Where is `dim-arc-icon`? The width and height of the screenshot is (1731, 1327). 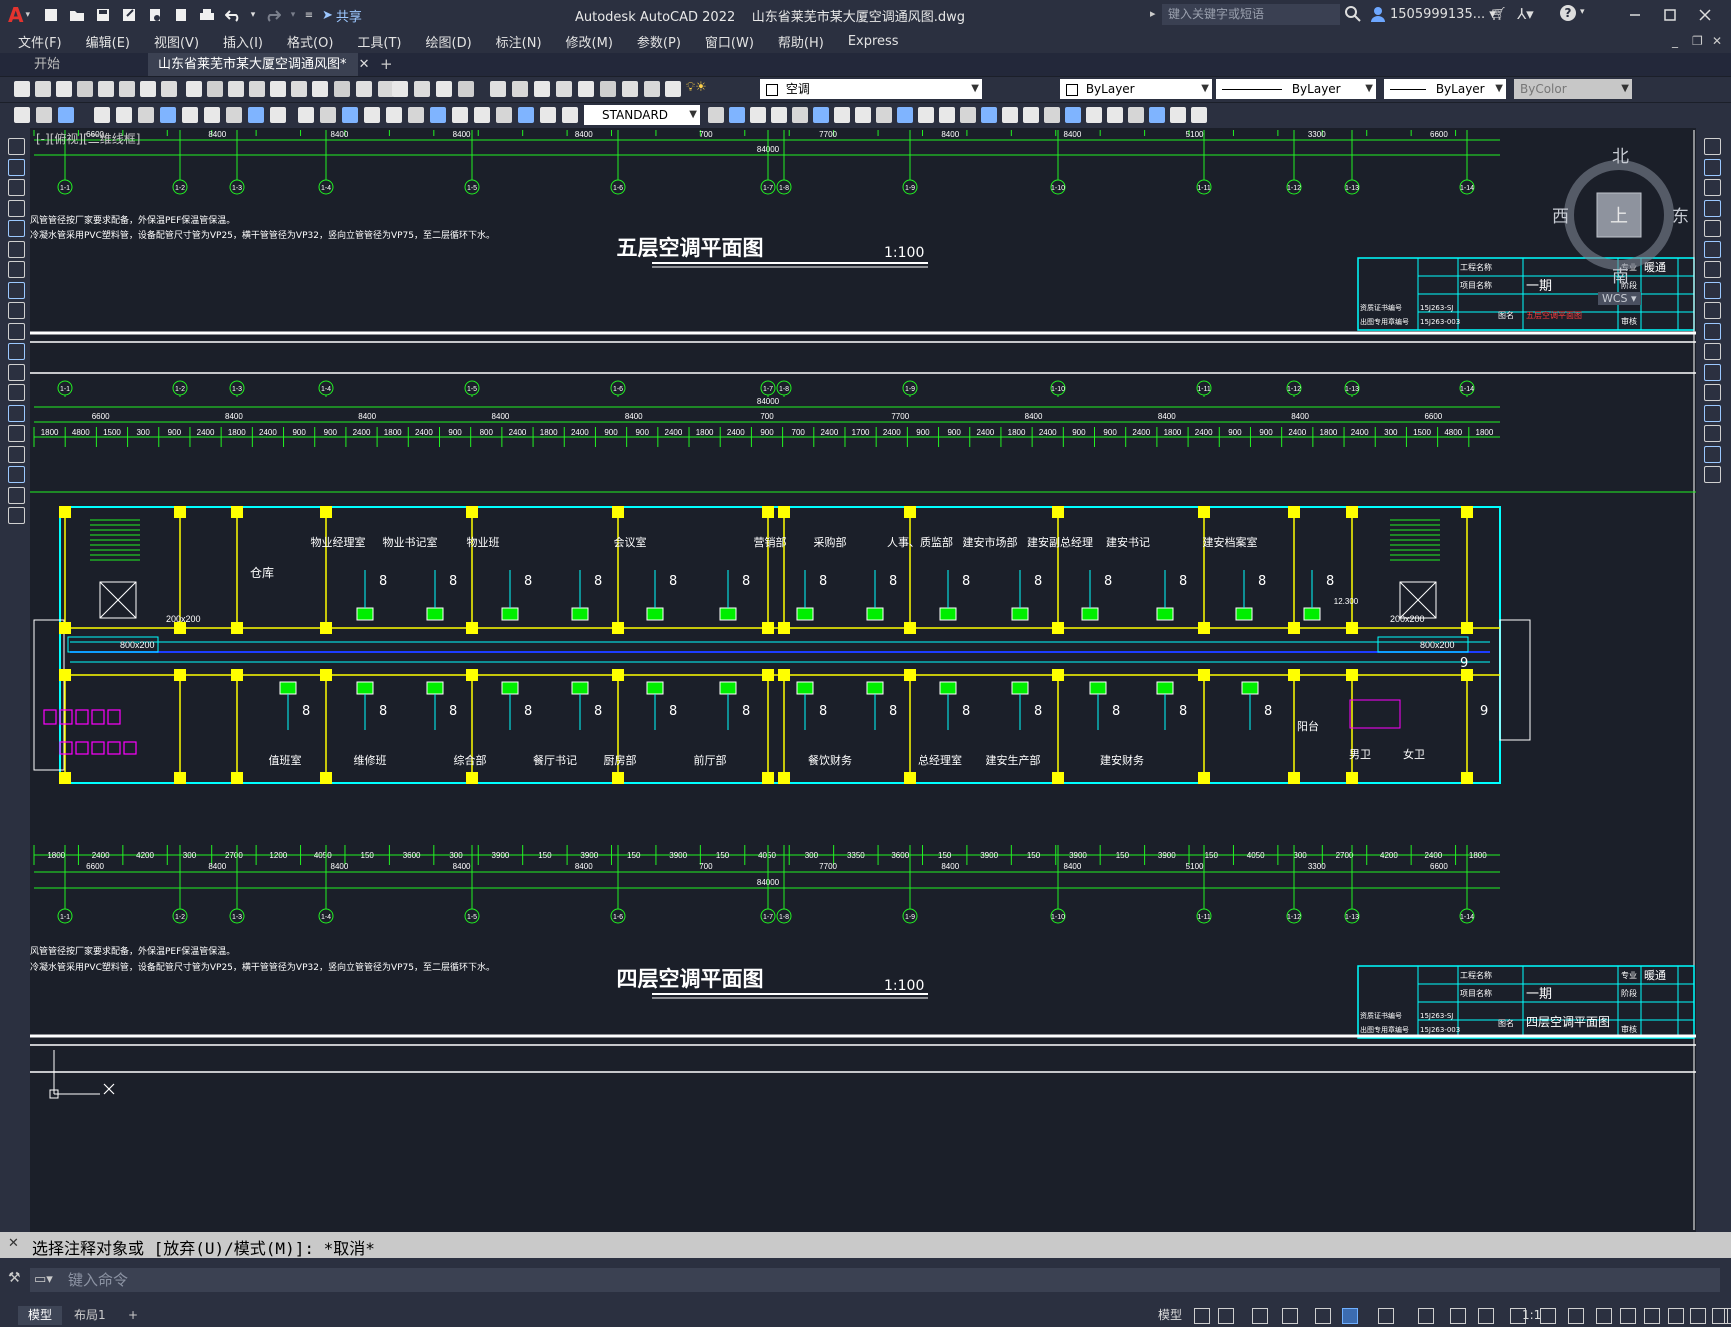 dim-arc-icon is located at coordinates (66, 115).